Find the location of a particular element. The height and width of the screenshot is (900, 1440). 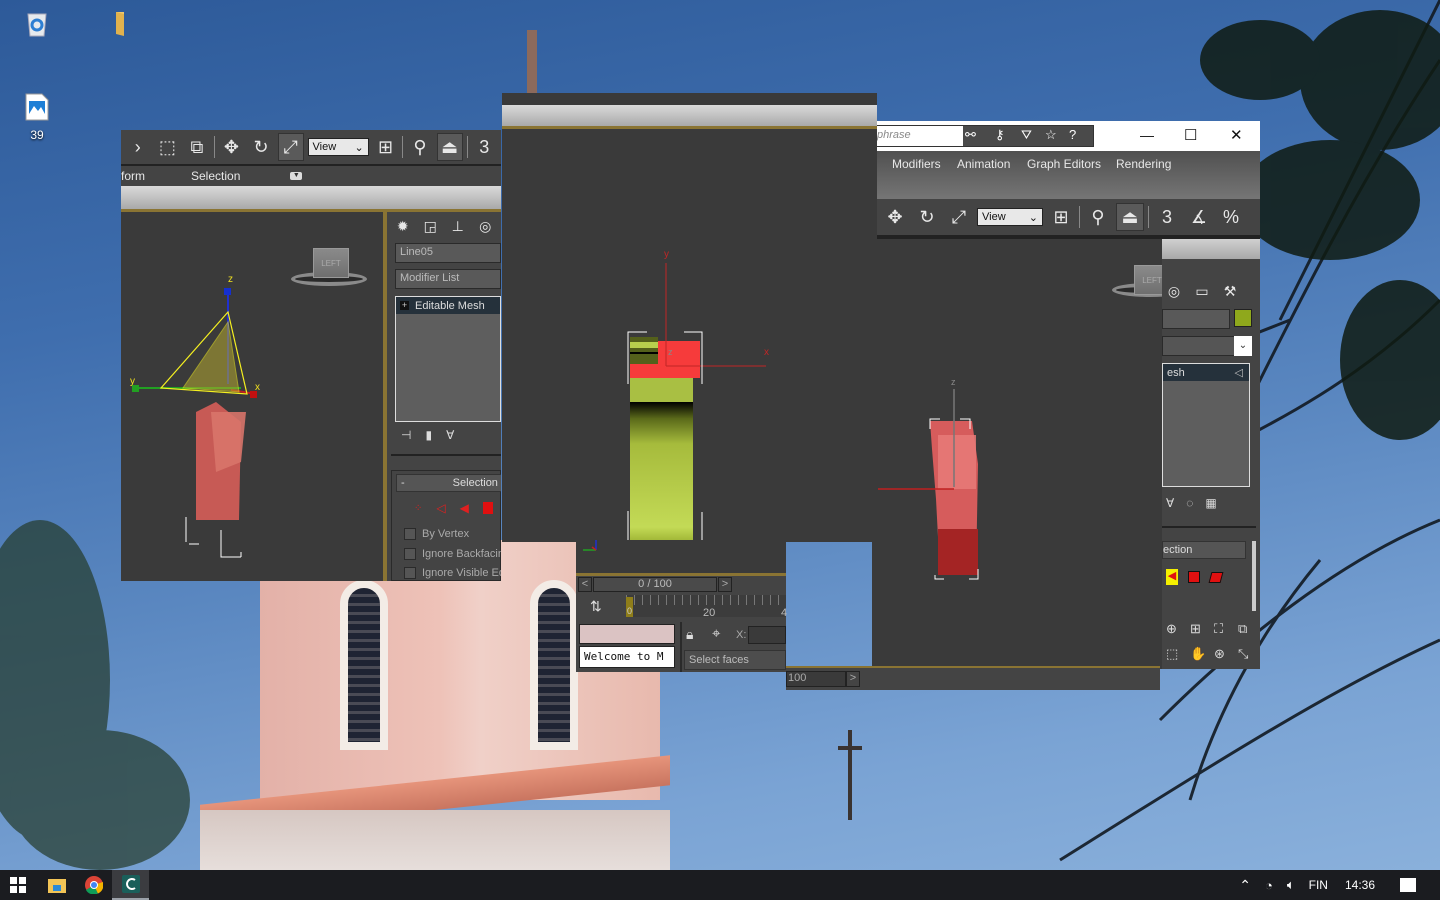

stack-item-editable-mesh: + Editable Mesh is located at coordinates (448, 305).